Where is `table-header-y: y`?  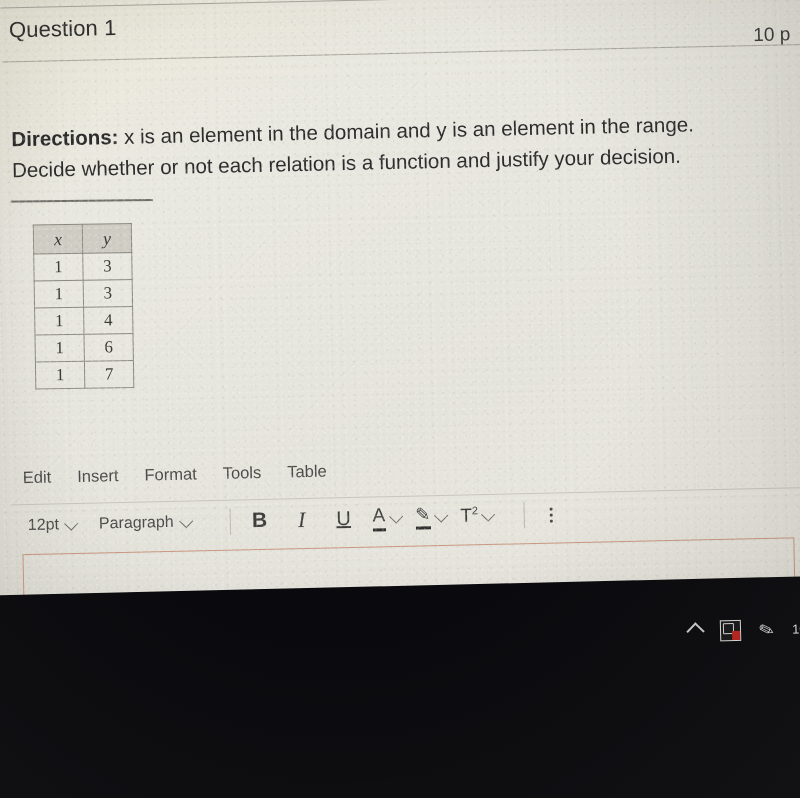
table-header-y: y is located at coordinates (107, 238).